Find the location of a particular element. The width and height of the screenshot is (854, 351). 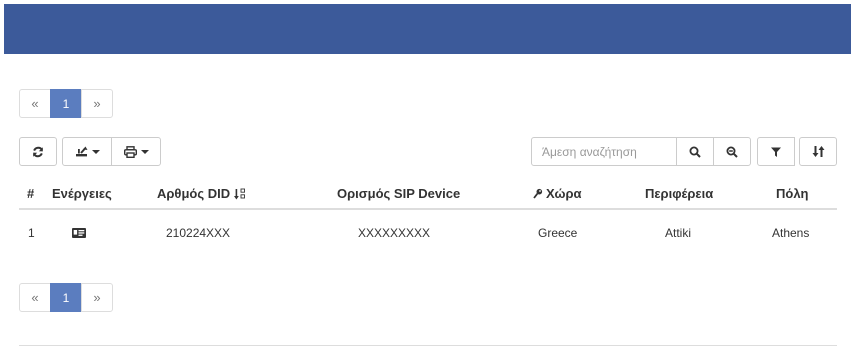

pagination-top: « 1 » is located at coordinates (66, 103).